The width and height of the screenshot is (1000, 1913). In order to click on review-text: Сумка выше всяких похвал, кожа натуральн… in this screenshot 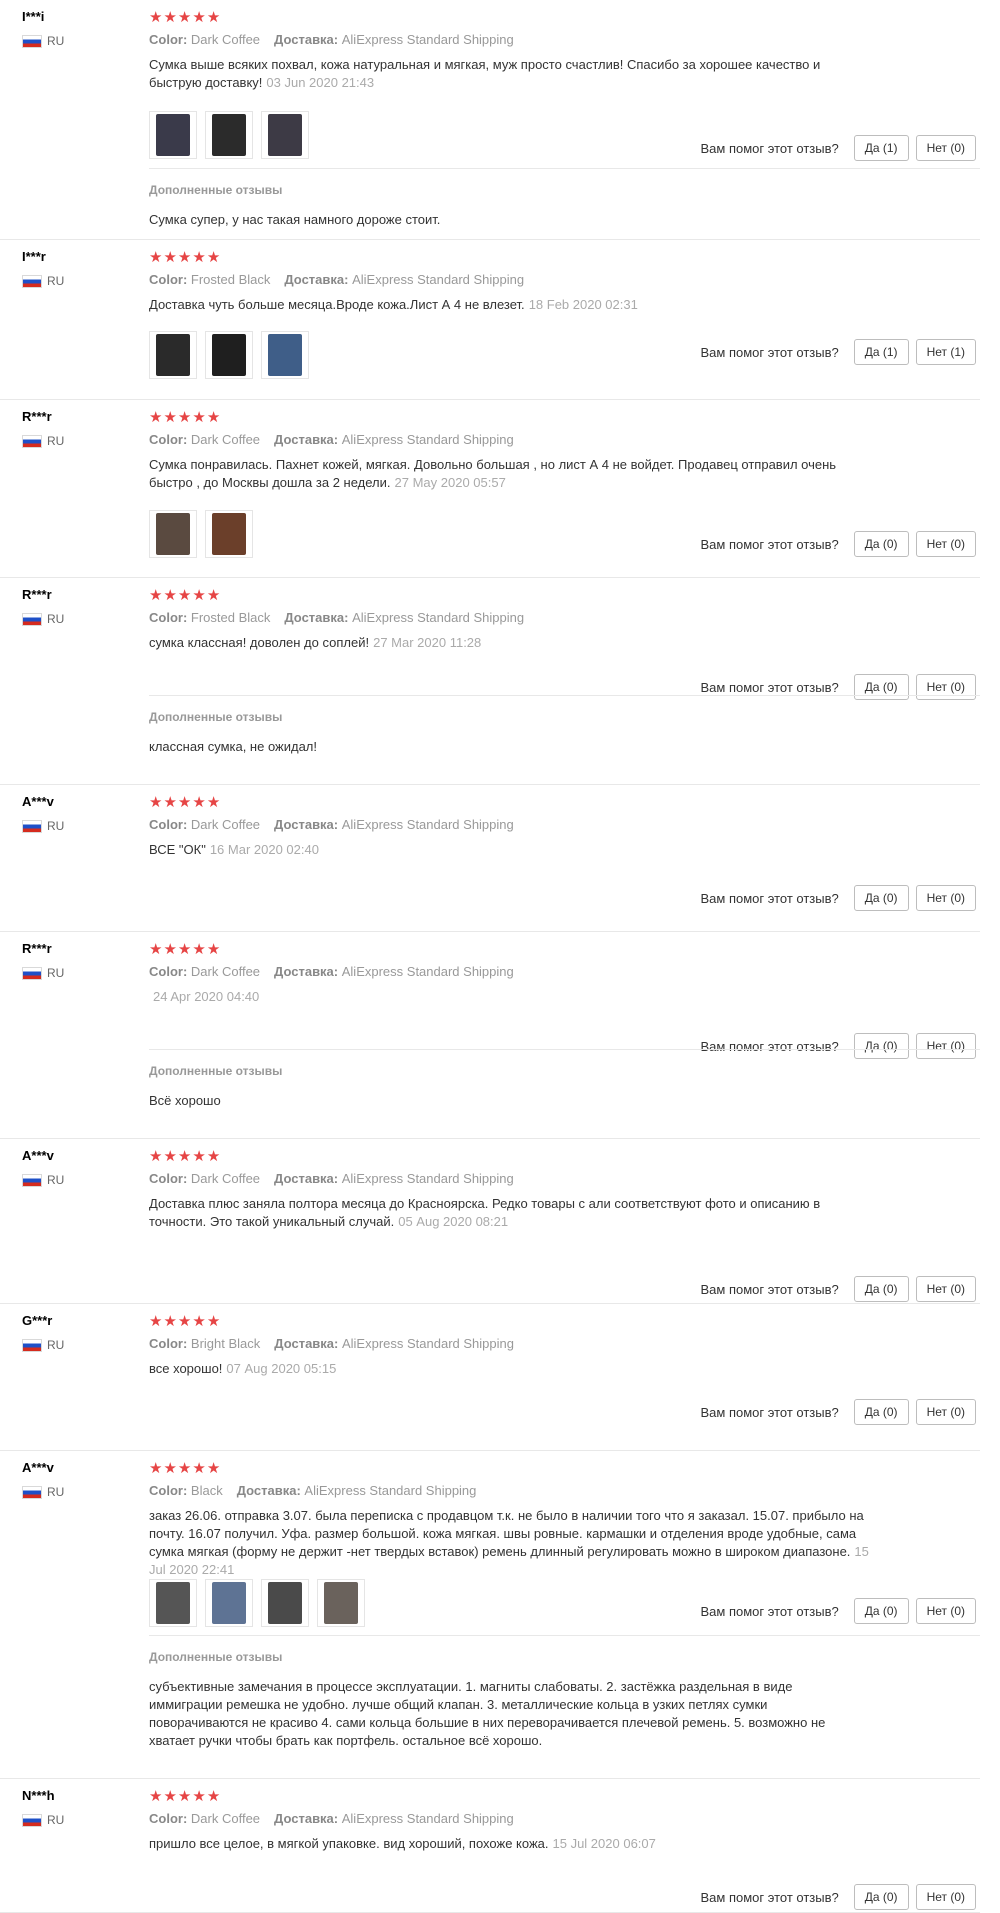, I will do `click(511, 74)`.